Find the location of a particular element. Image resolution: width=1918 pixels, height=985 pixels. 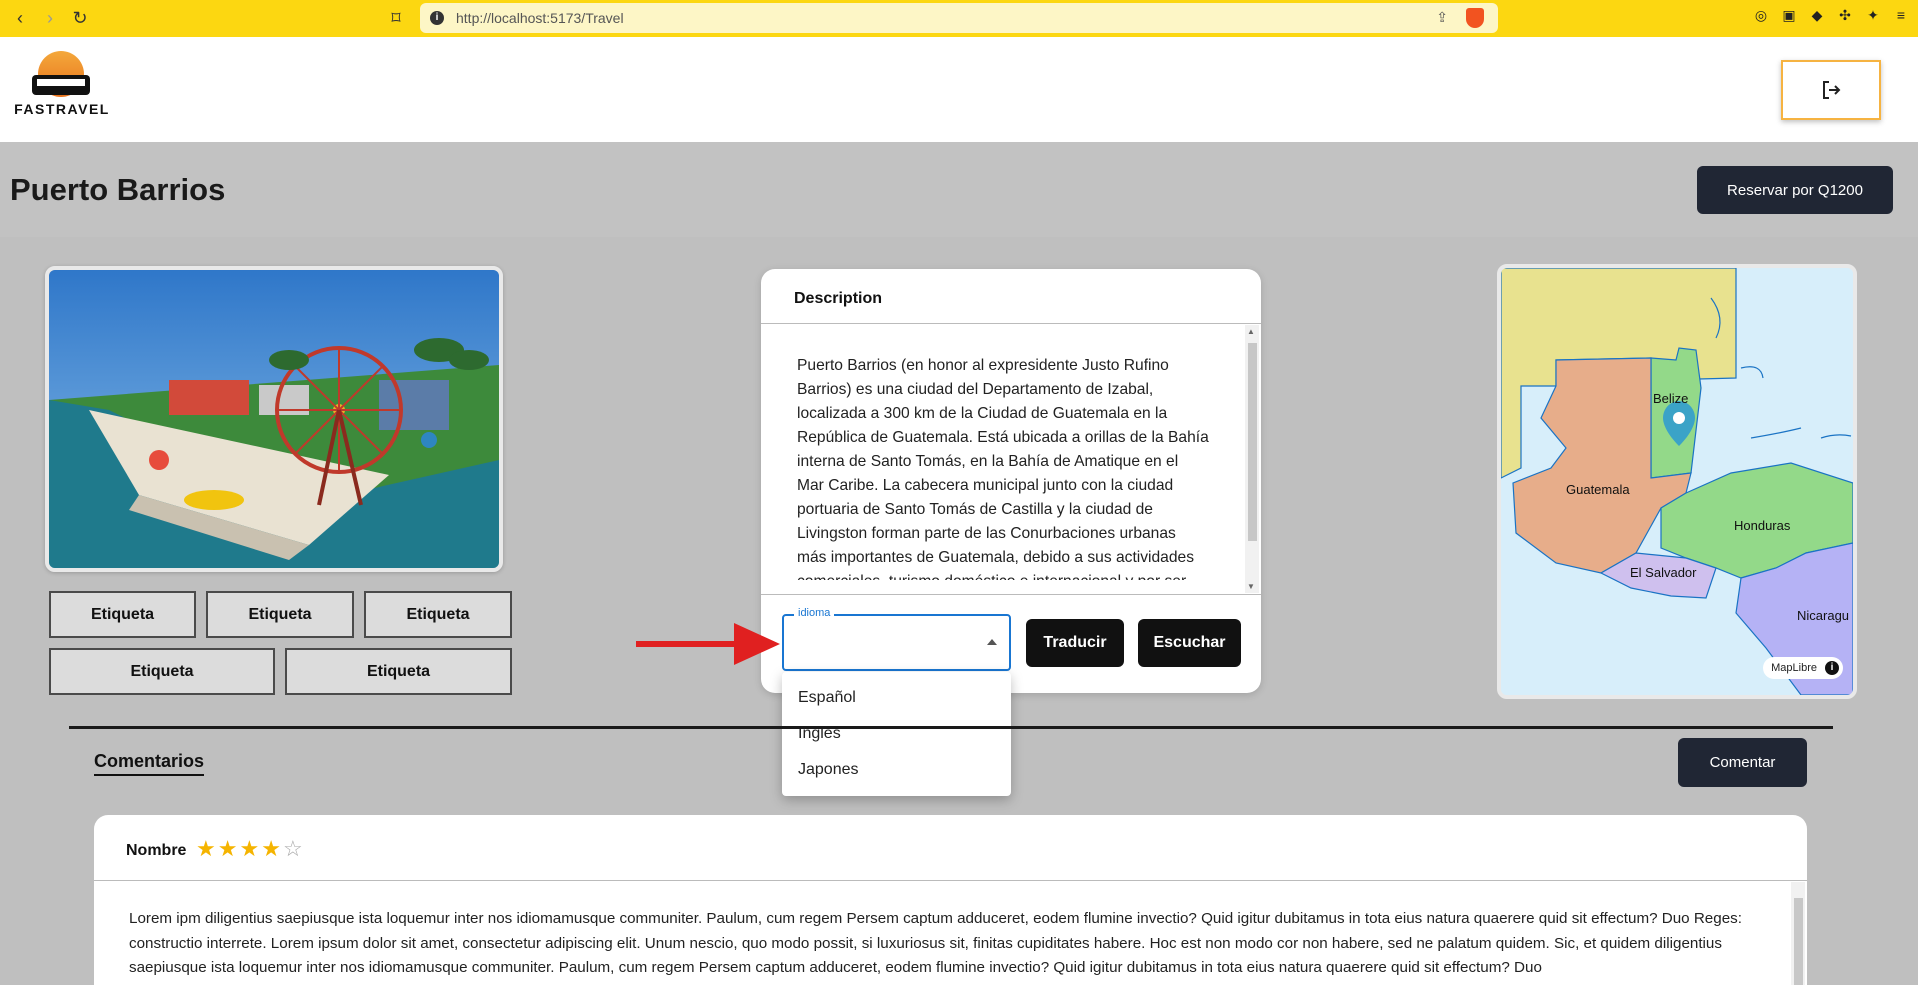

annotation-arrow-icon is located at coordinates (708, 644).